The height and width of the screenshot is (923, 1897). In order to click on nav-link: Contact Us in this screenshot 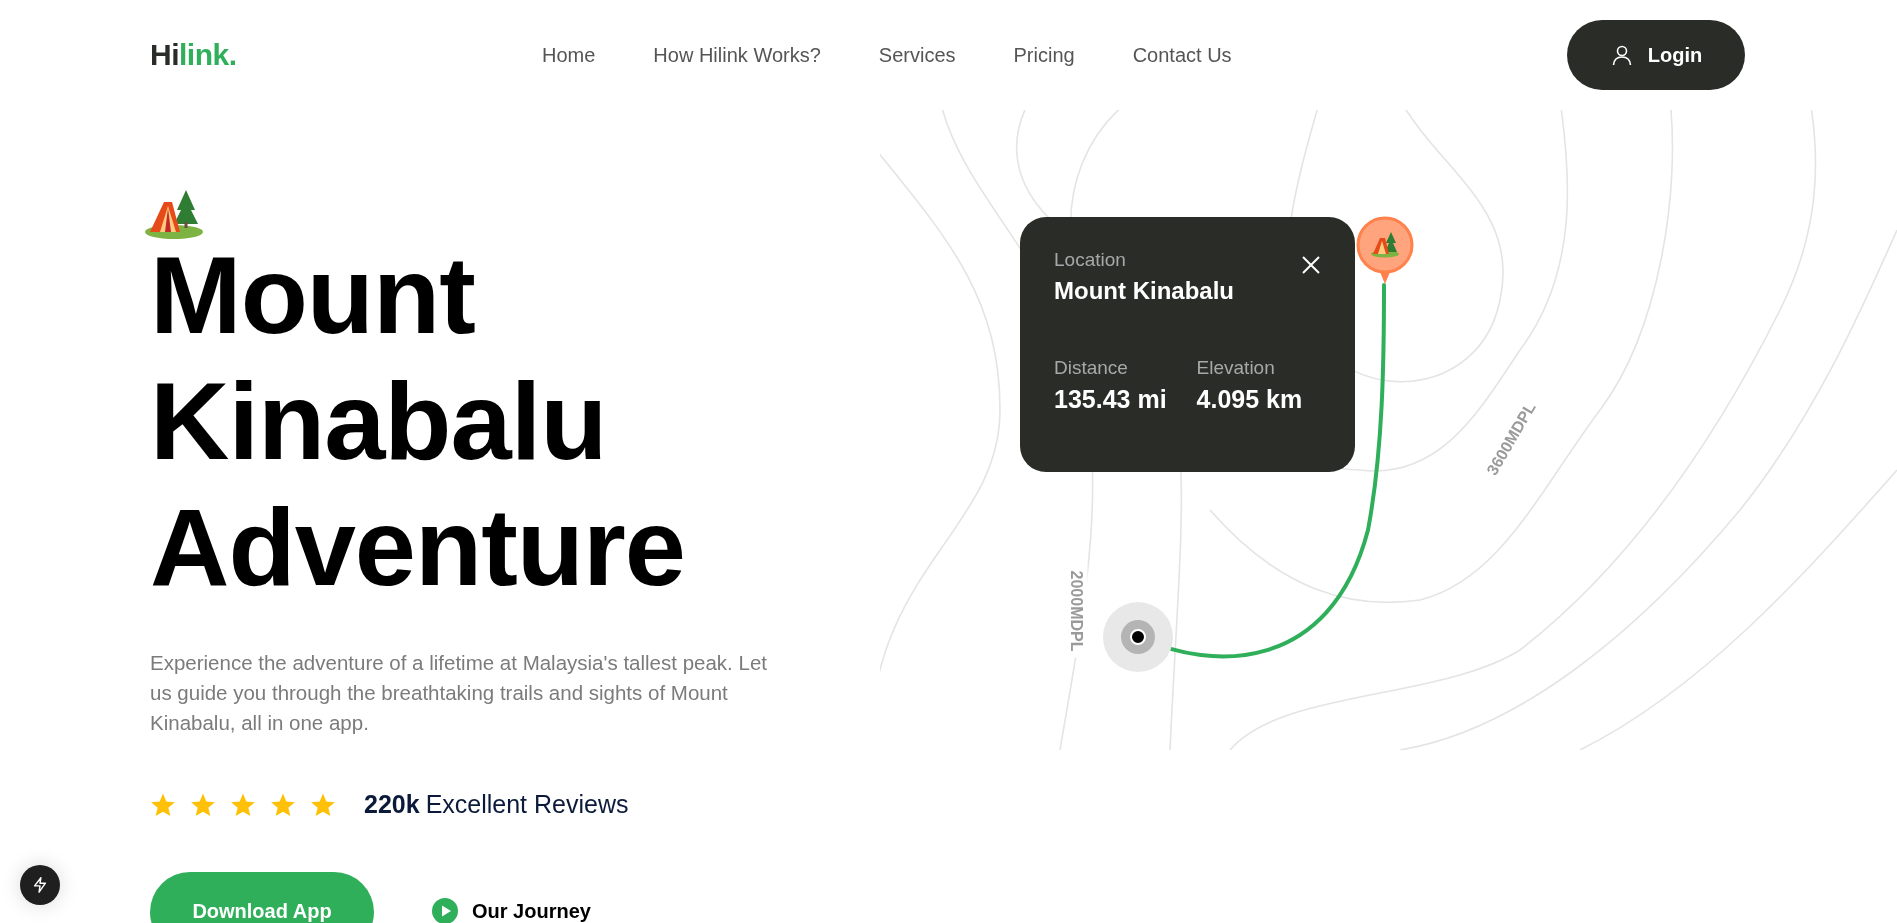, I will do `click(1182, 55)`.